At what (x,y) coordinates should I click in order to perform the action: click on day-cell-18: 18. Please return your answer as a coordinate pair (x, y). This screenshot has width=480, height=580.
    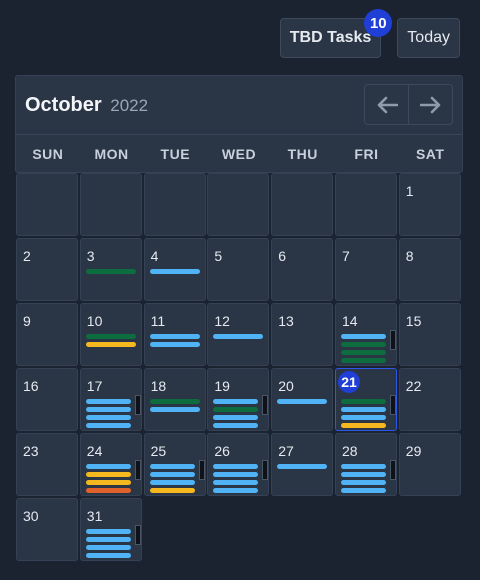
    Looking at the image, I should click on (174, 399).